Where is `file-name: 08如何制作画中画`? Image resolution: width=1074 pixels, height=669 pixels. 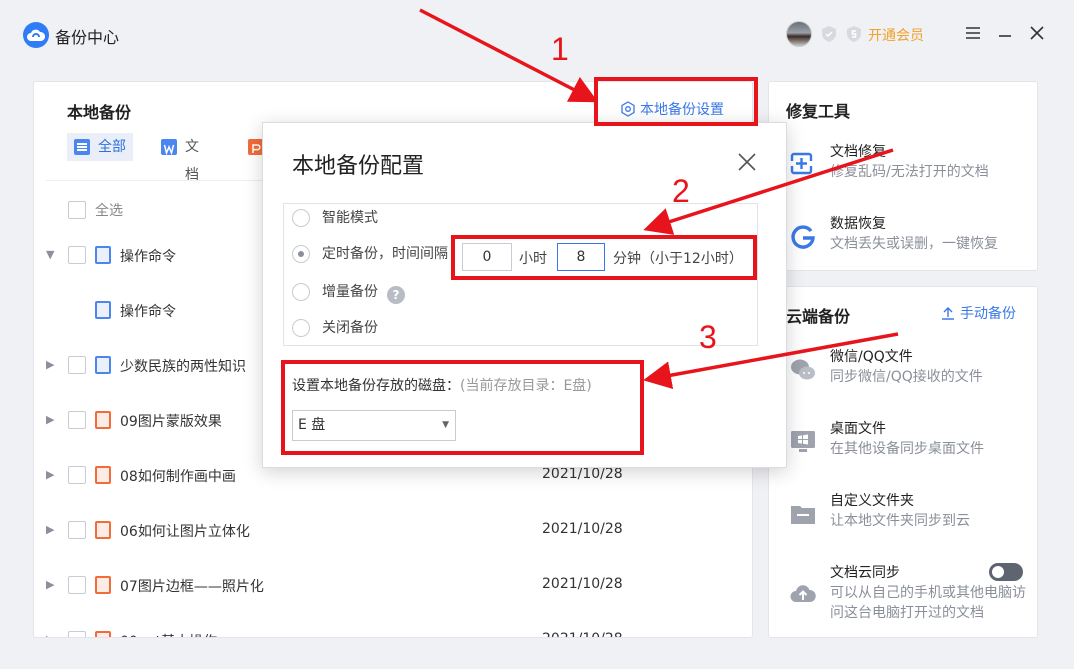
file-name: 08如何制作画中画 is located at coordinates (178, 477).